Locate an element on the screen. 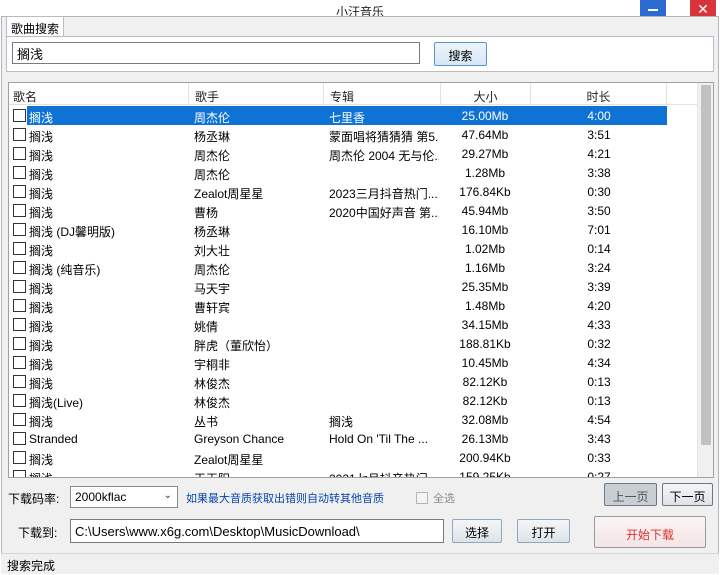 This screenshot has height=575, width=720. column-header-album: 专辑 is located at coordinates (382, 94).